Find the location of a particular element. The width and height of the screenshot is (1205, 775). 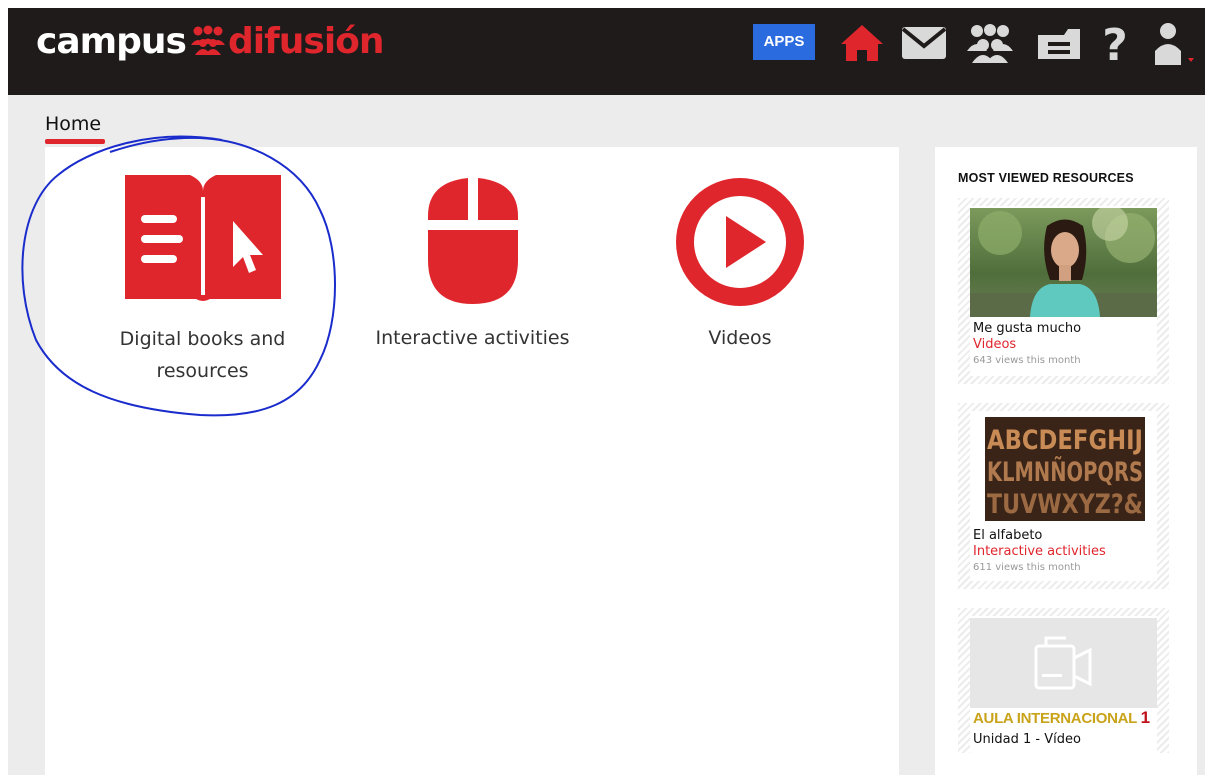

tile-videos: Videos is located at coordinates (740, 266).